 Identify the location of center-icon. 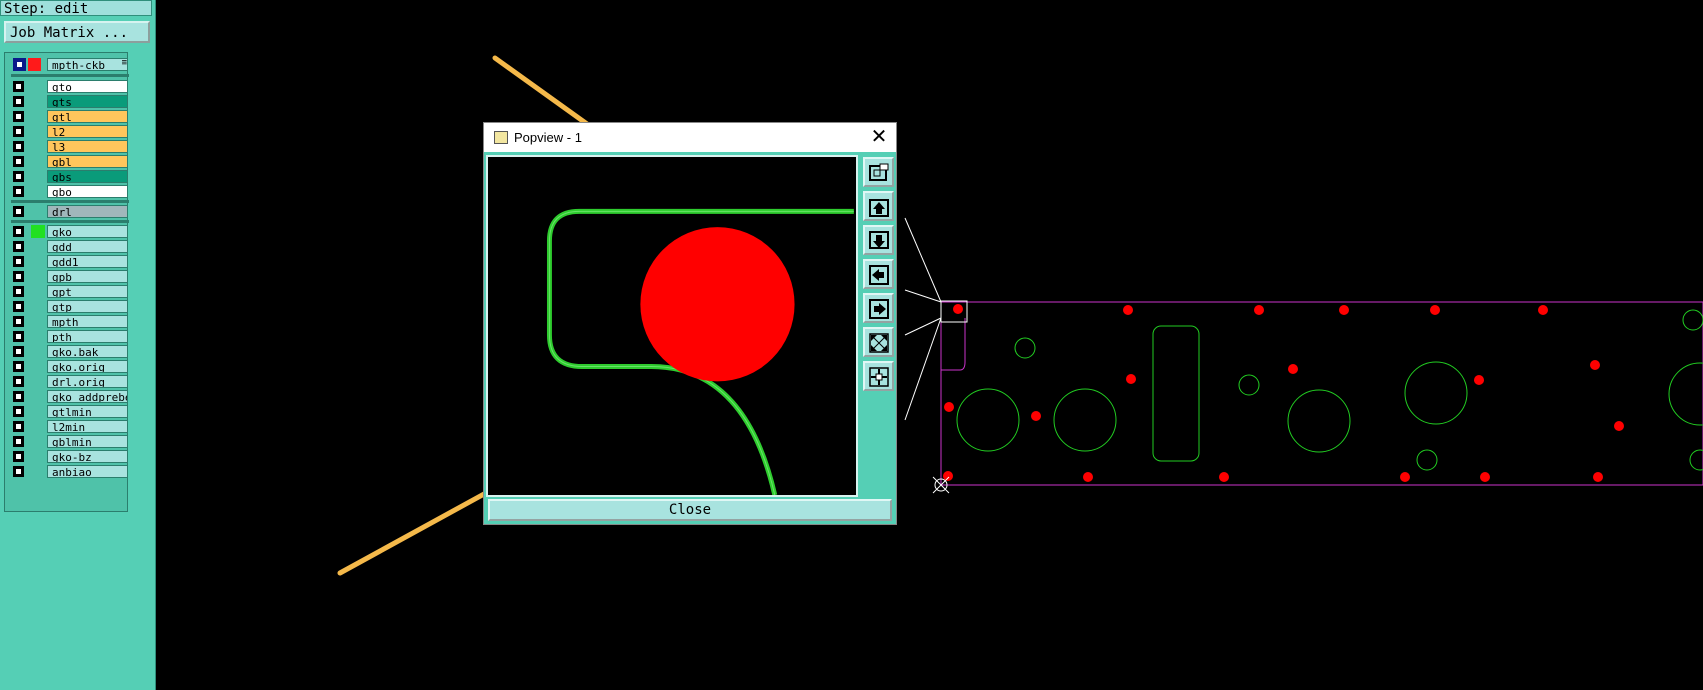
(878, 376).